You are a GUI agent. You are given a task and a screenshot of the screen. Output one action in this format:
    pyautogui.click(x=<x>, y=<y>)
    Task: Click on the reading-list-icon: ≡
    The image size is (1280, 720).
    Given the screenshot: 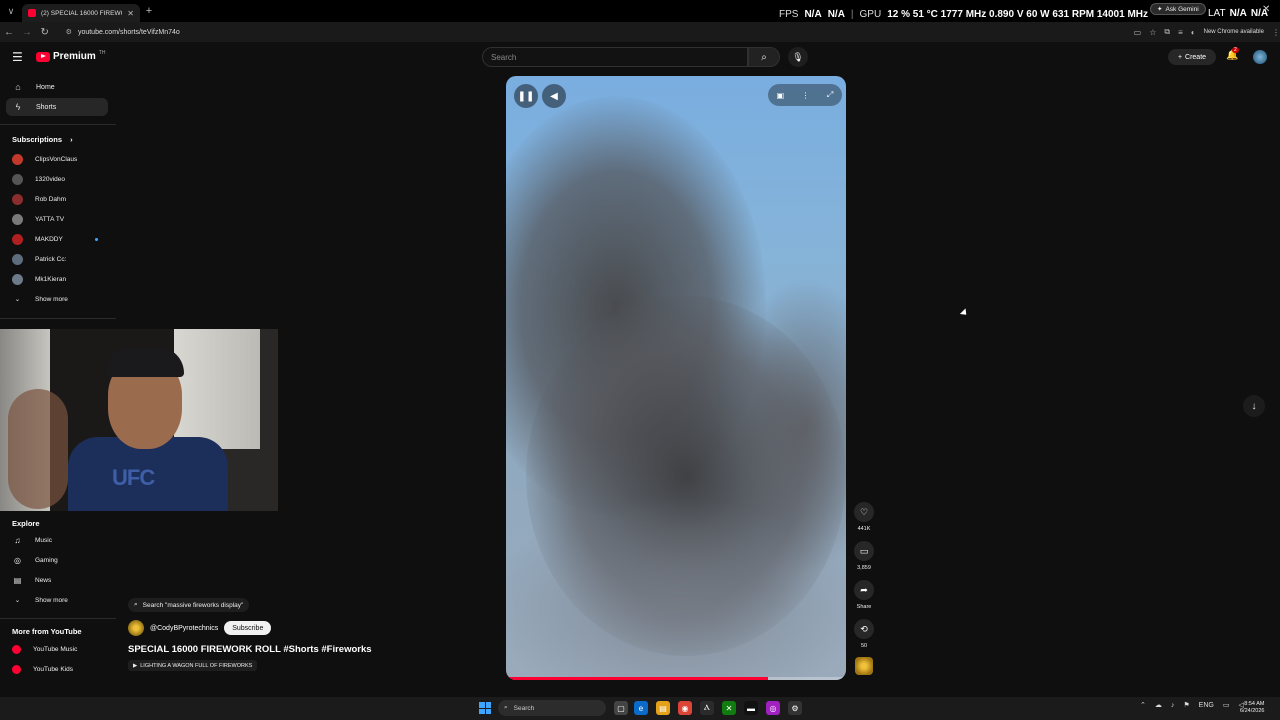 What is the action you would take?
    pyautogui.click(x=1180, y=32)
    